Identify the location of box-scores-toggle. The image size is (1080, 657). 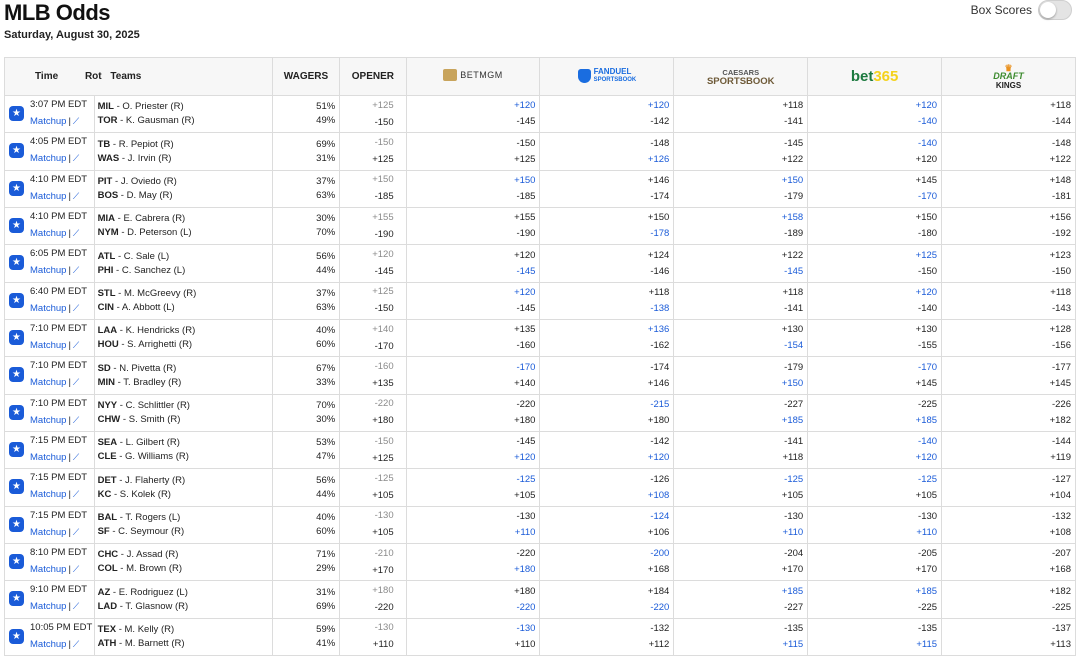
(1055, 10).